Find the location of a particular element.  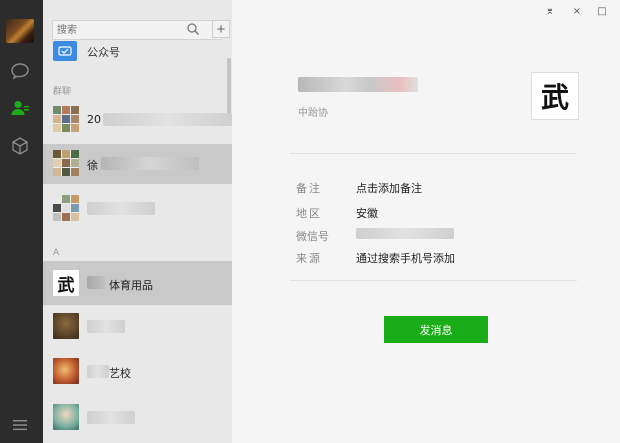

contact-name: 艺校 is located at coordinates (120, 373).